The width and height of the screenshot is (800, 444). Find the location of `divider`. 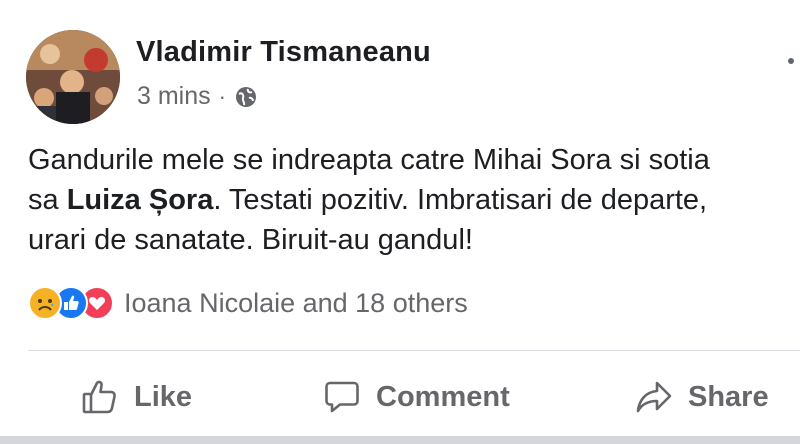

divider is located at coordinates (414, 350).